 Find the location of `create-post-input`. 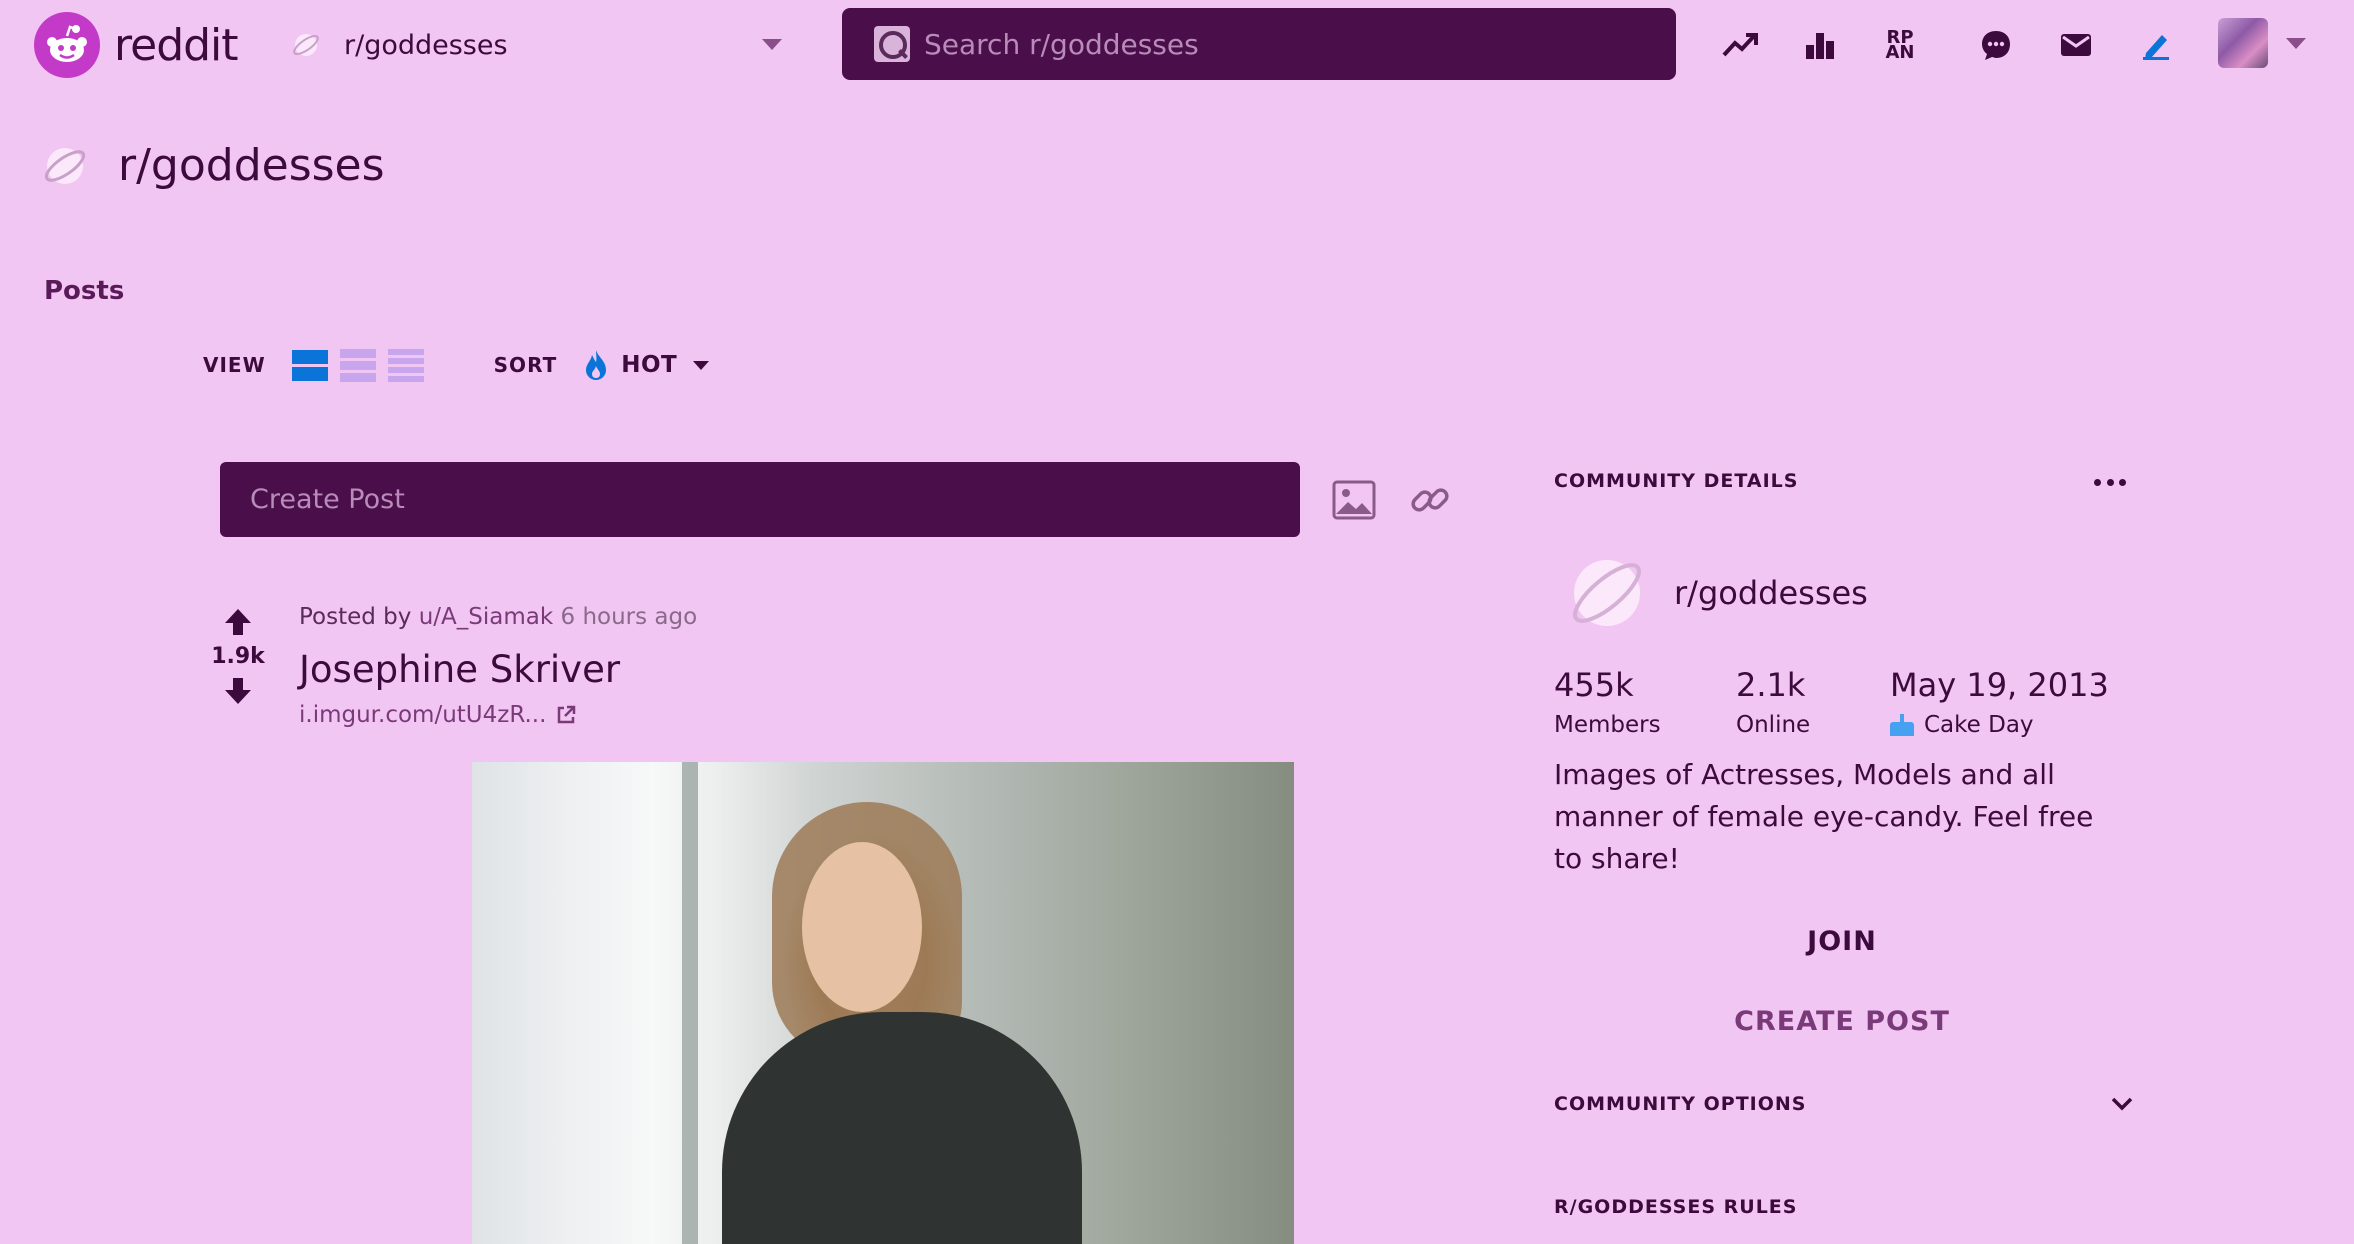

create-post-input is located at coordinates (750, 499).